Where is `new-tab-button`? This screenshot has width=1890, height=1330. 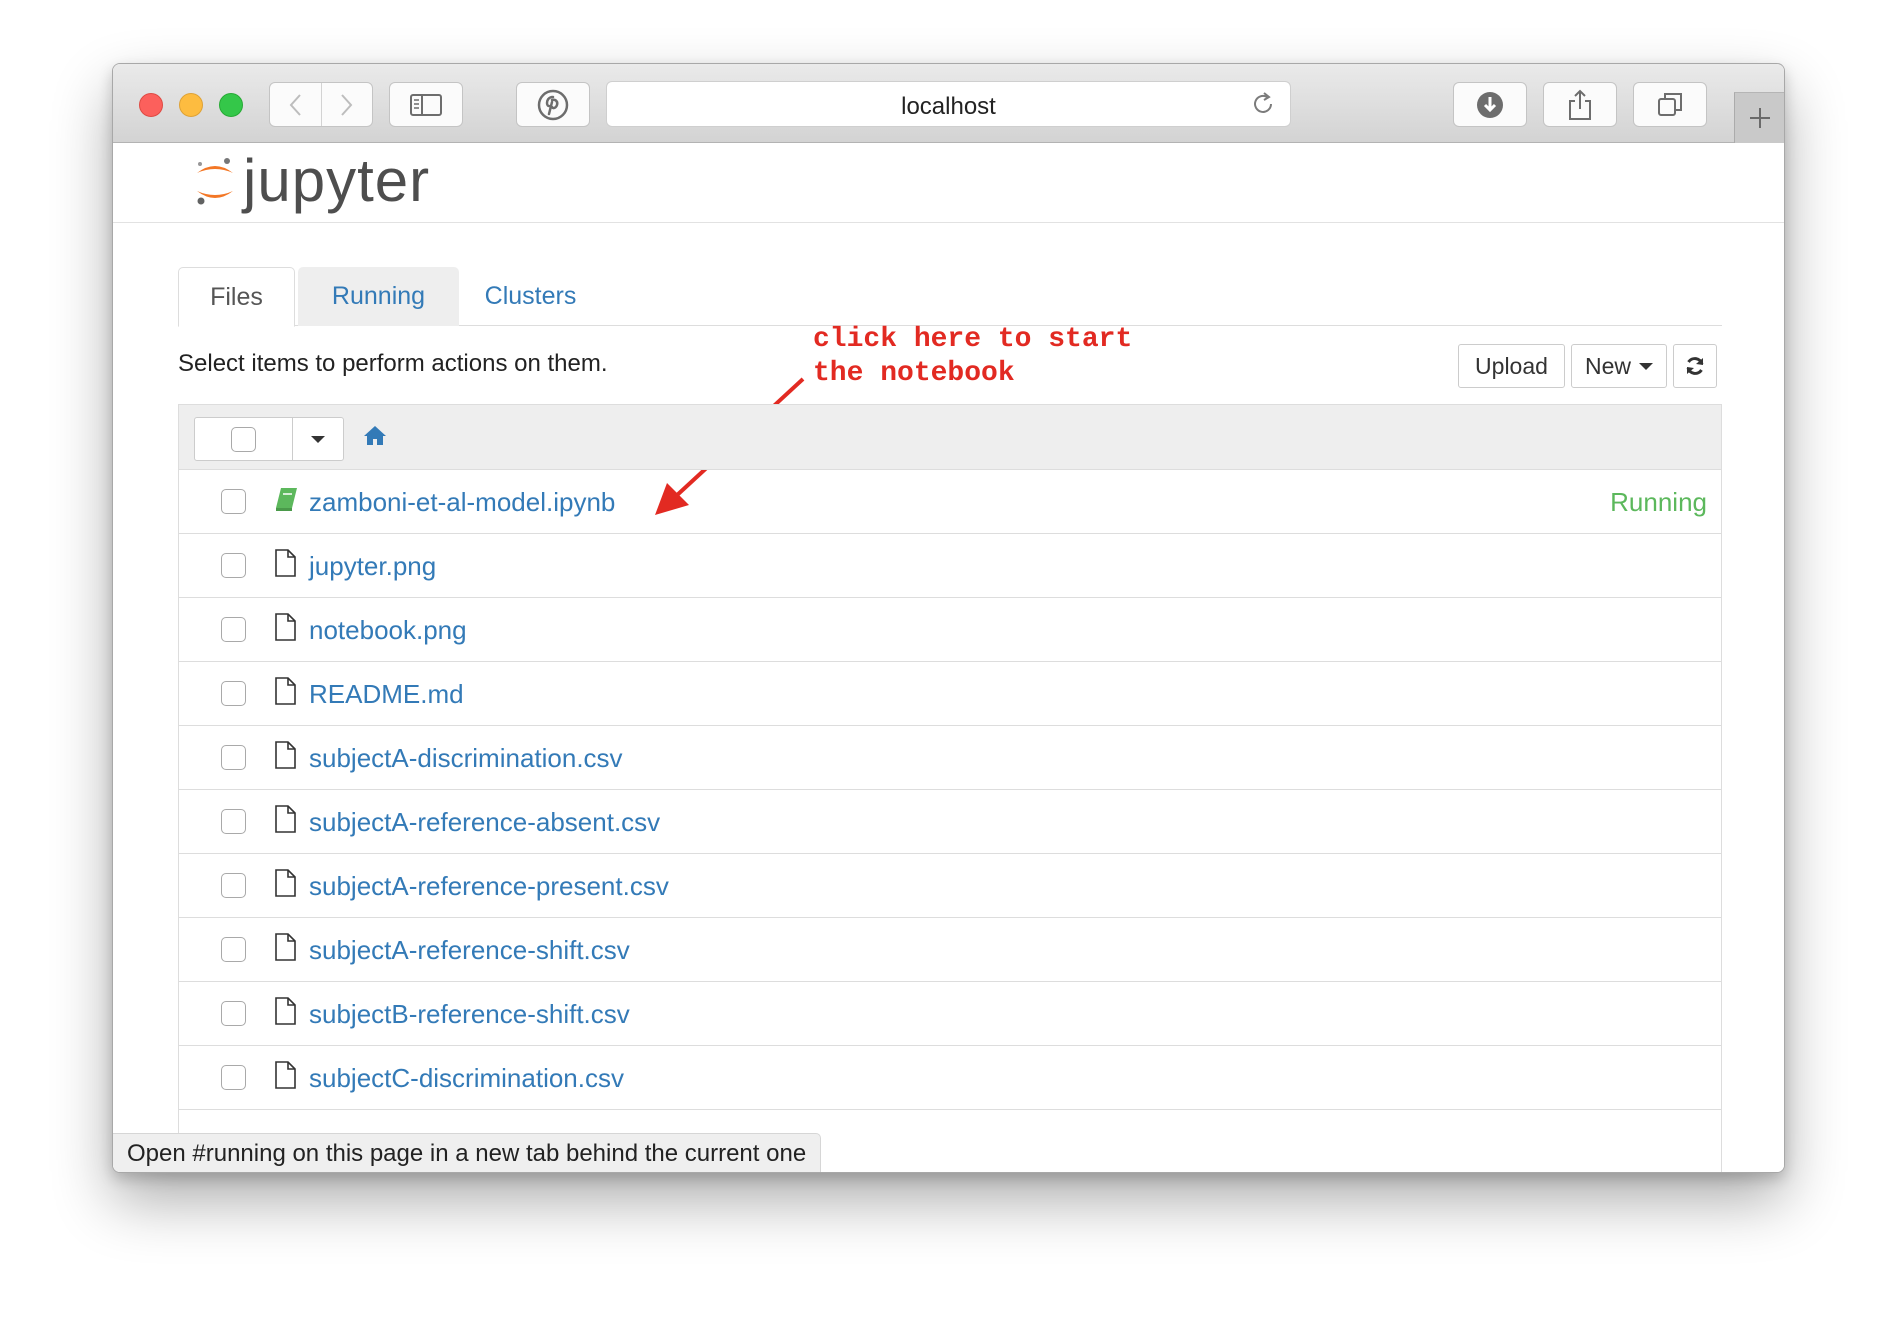 new-tab-button is located at coordinates (1759, 117).